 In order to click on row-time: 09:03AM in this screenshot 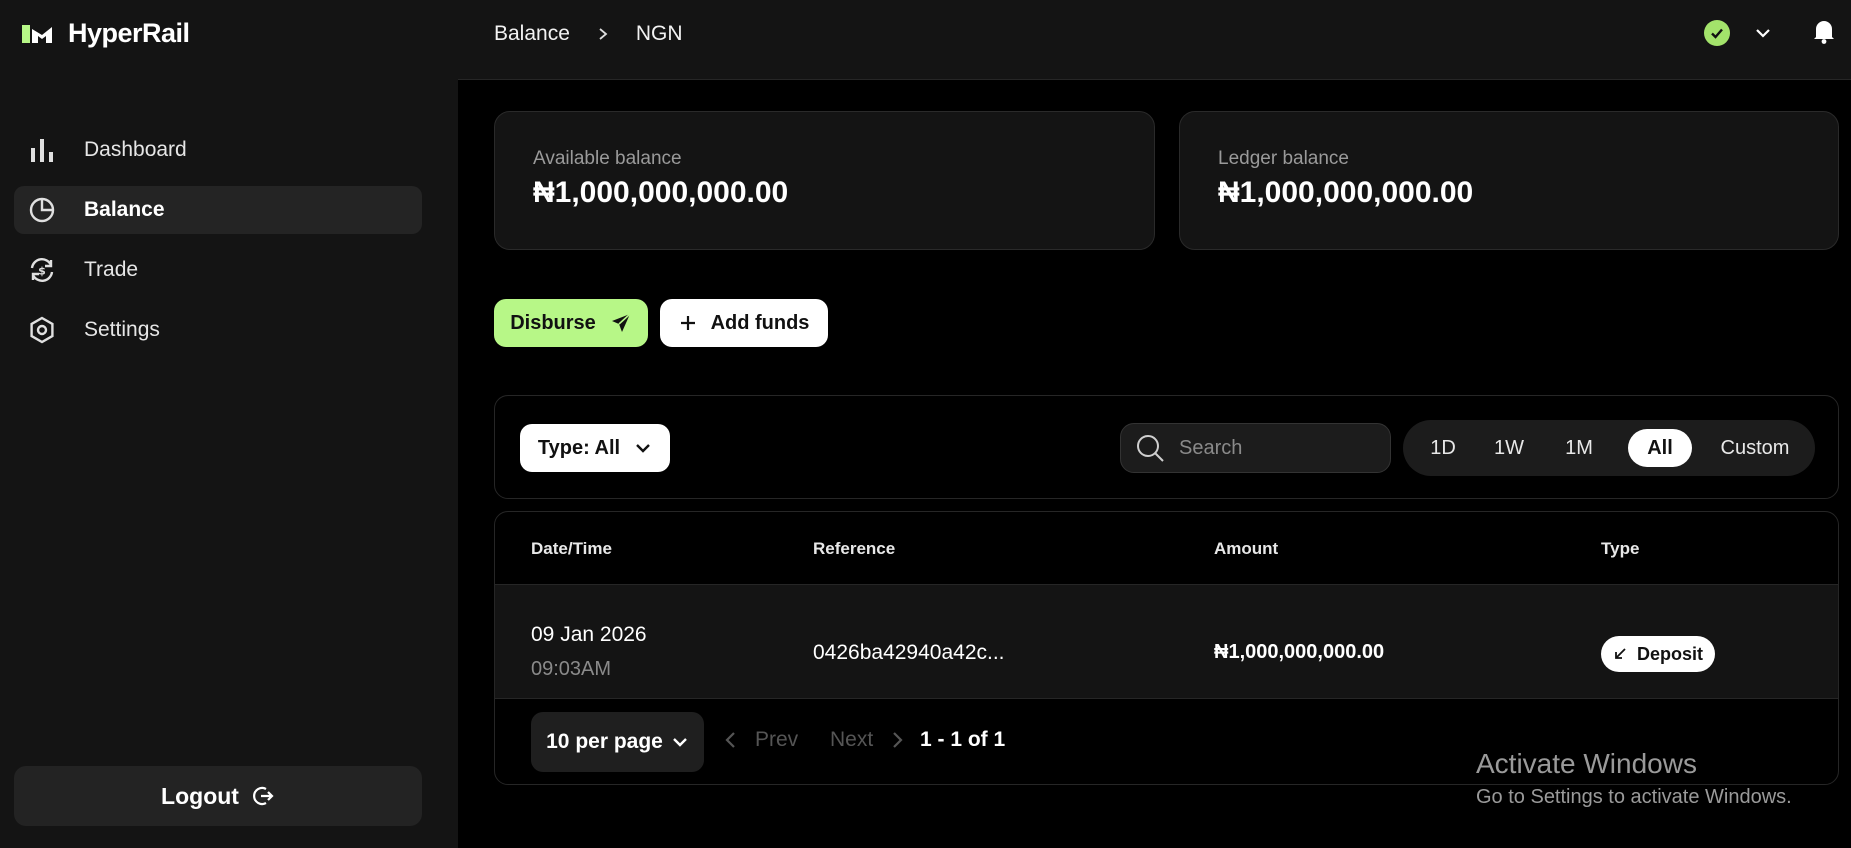, I will do `click(571, 669)`.